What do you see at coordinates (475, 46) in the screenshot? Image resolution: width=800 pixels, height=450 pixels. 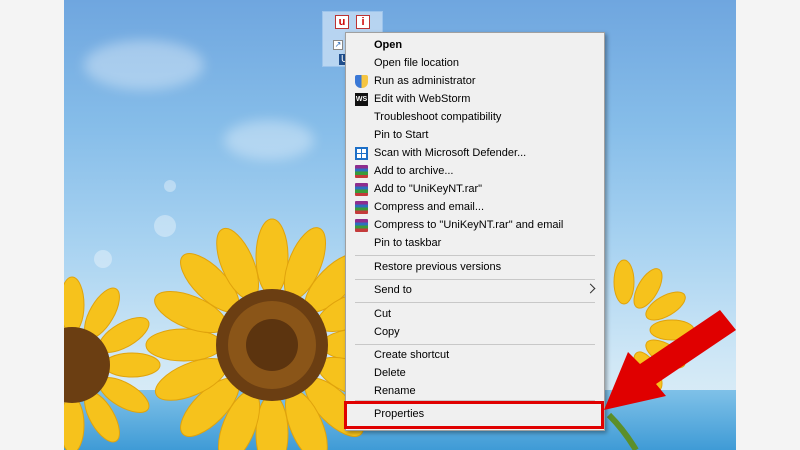 I see `menu-item-open: Open` at bounding box center [475, 46].